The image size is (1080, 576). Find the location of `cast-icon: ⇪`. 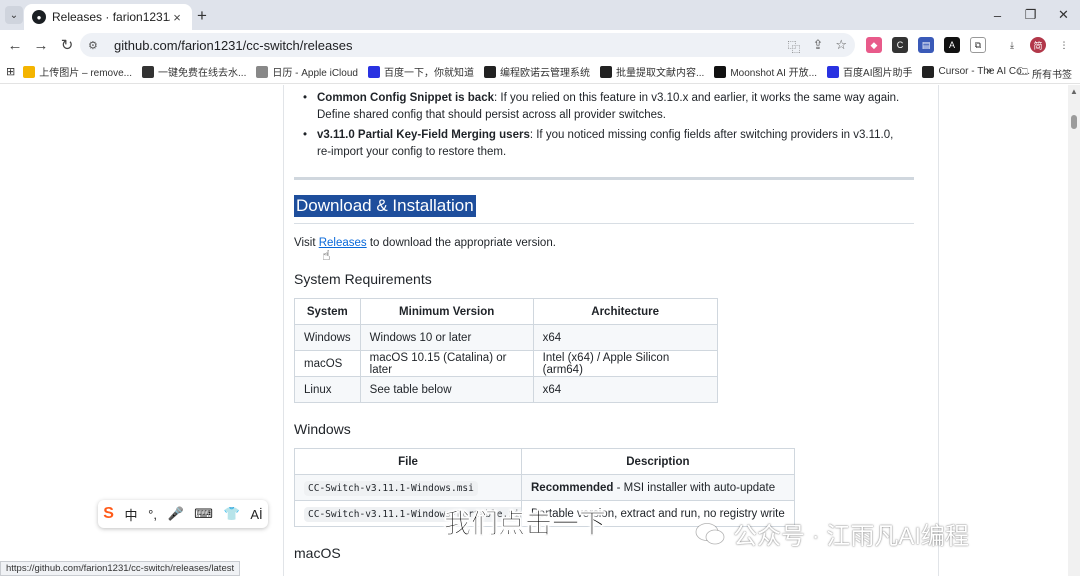

cast-icon: ⇪ is located at coordinates (817, 46).